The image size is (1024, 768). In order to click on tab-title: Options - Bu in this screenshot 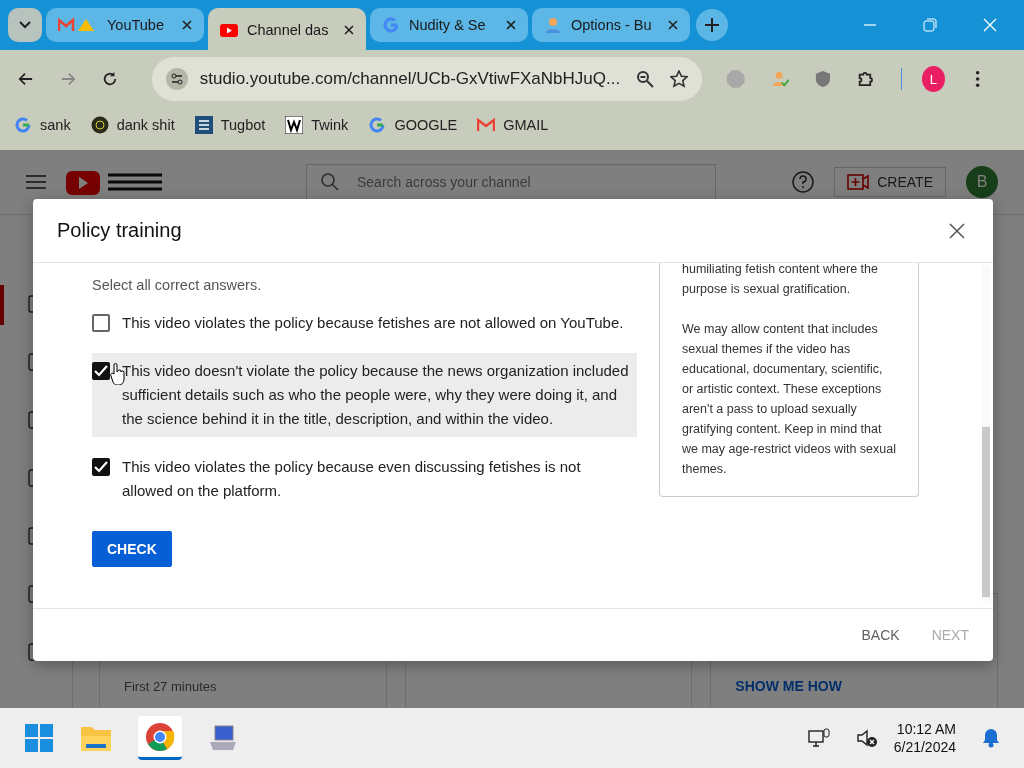, I will do `click(612, 25)`.